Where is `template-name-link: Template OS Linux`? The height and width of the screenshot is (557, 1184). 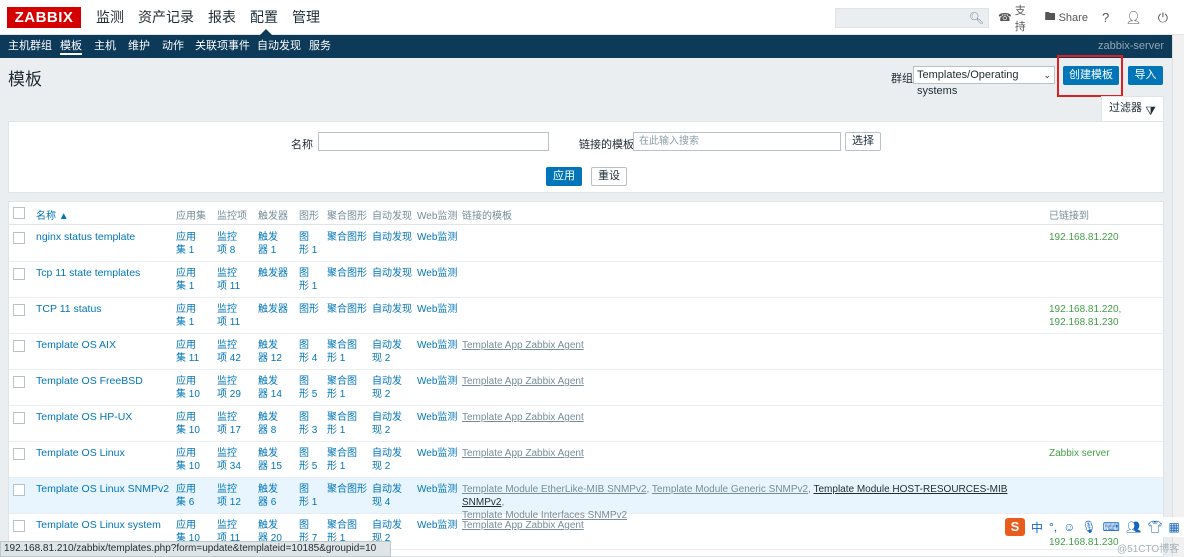
template-name-link: Template OS Linux is located at coordinates (80, 453).